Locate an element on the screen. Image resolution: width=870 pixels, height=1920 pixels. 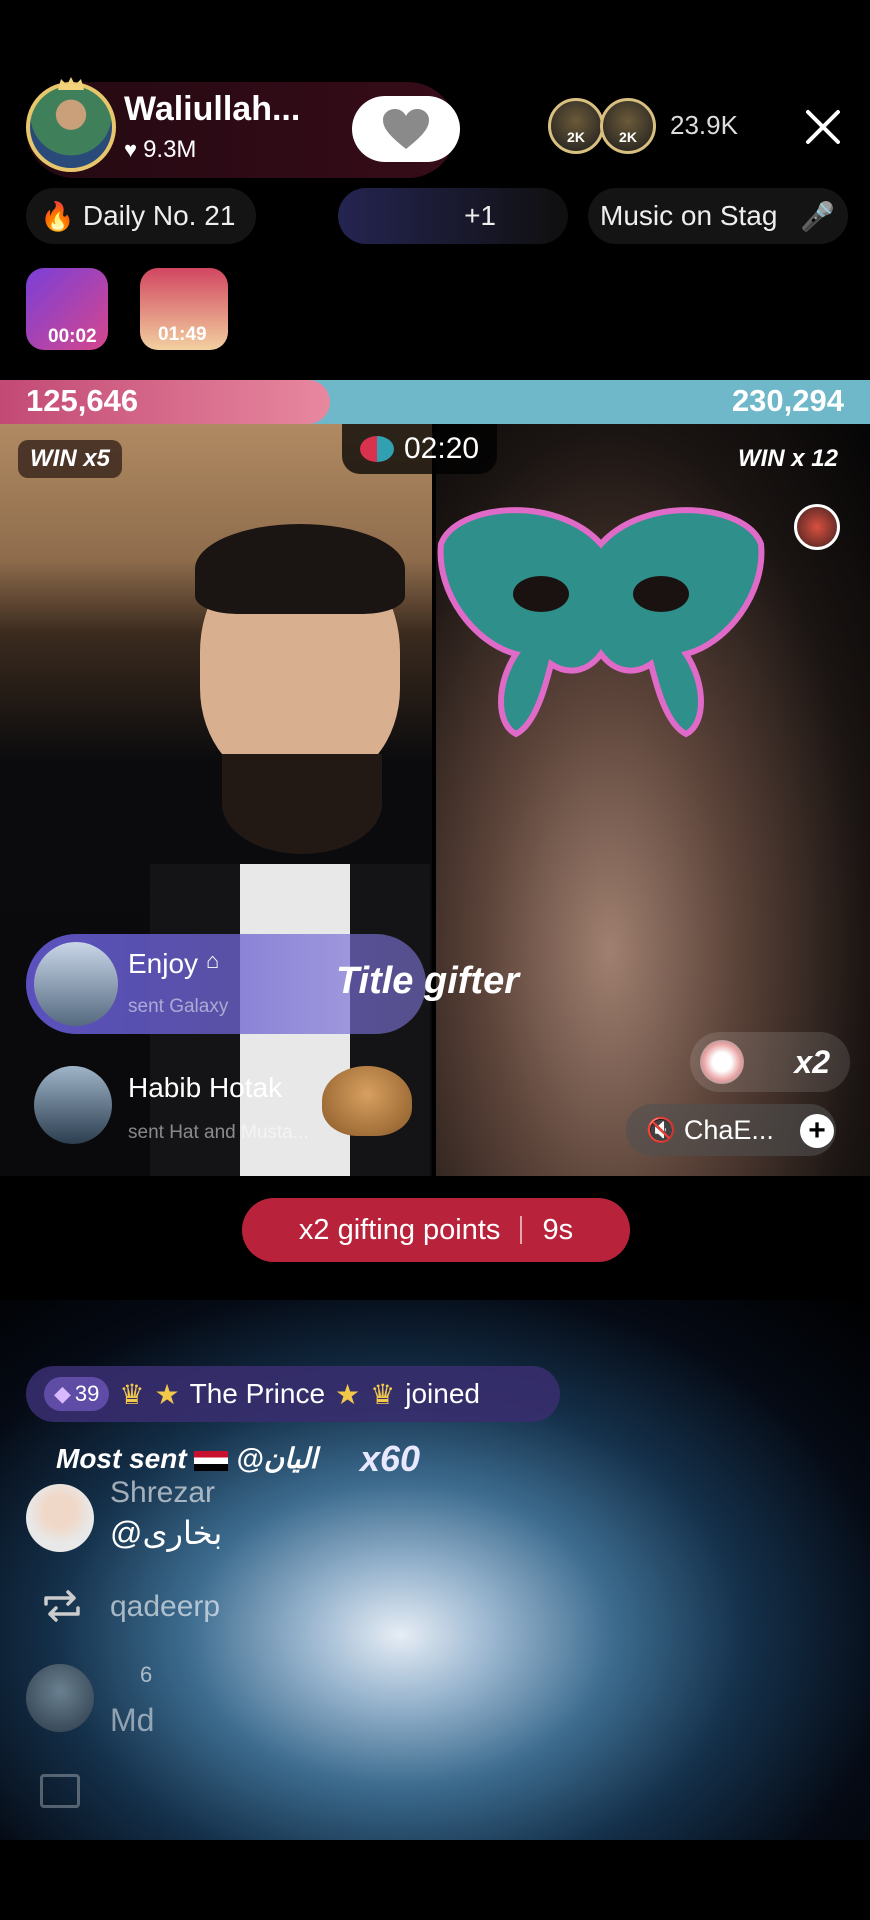
host-likes: ♥ 9.3M is located at coordinates (160, 150).